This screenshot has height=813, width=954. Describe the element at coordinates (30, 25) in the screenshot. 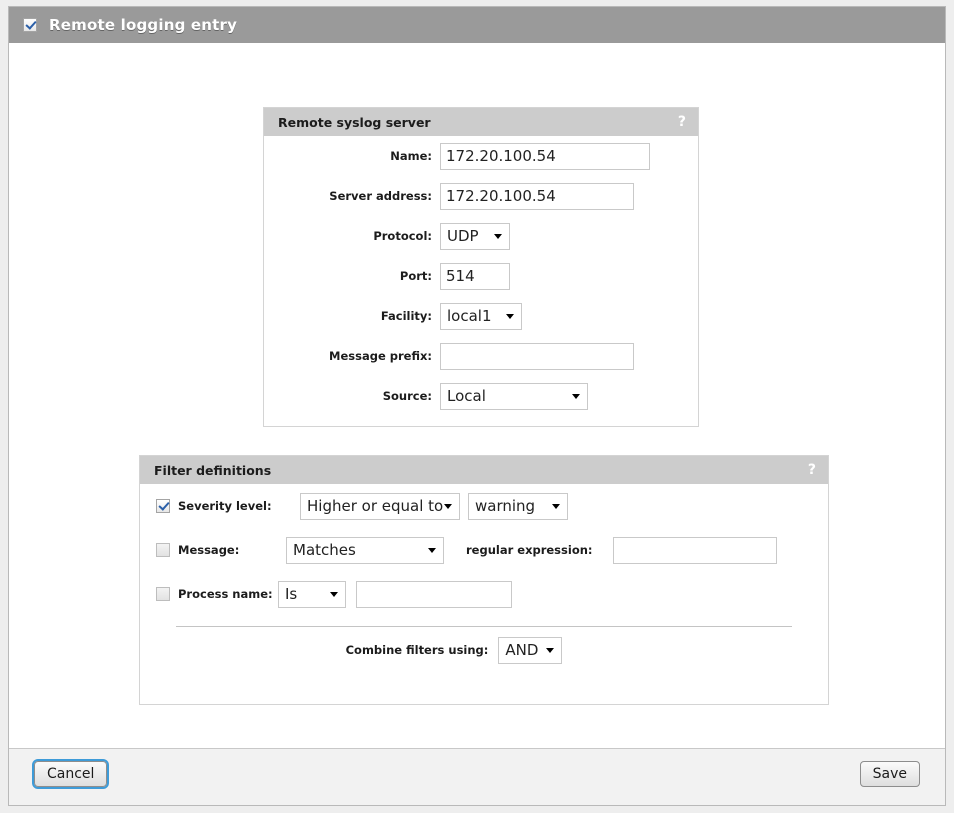

I see `enable-entry-checkbox` at that location.